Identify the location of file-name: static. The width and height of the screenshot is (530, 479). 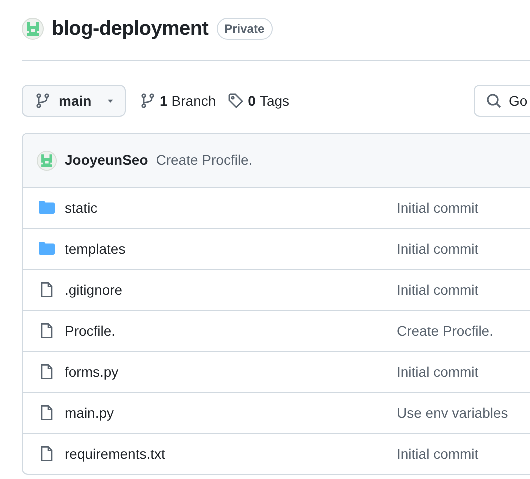
(231, 208).